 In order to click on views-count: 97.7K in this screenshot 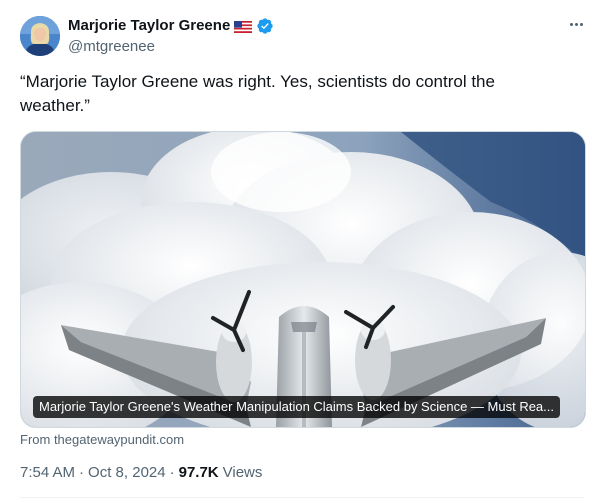, I will do `click(199, 473)`.